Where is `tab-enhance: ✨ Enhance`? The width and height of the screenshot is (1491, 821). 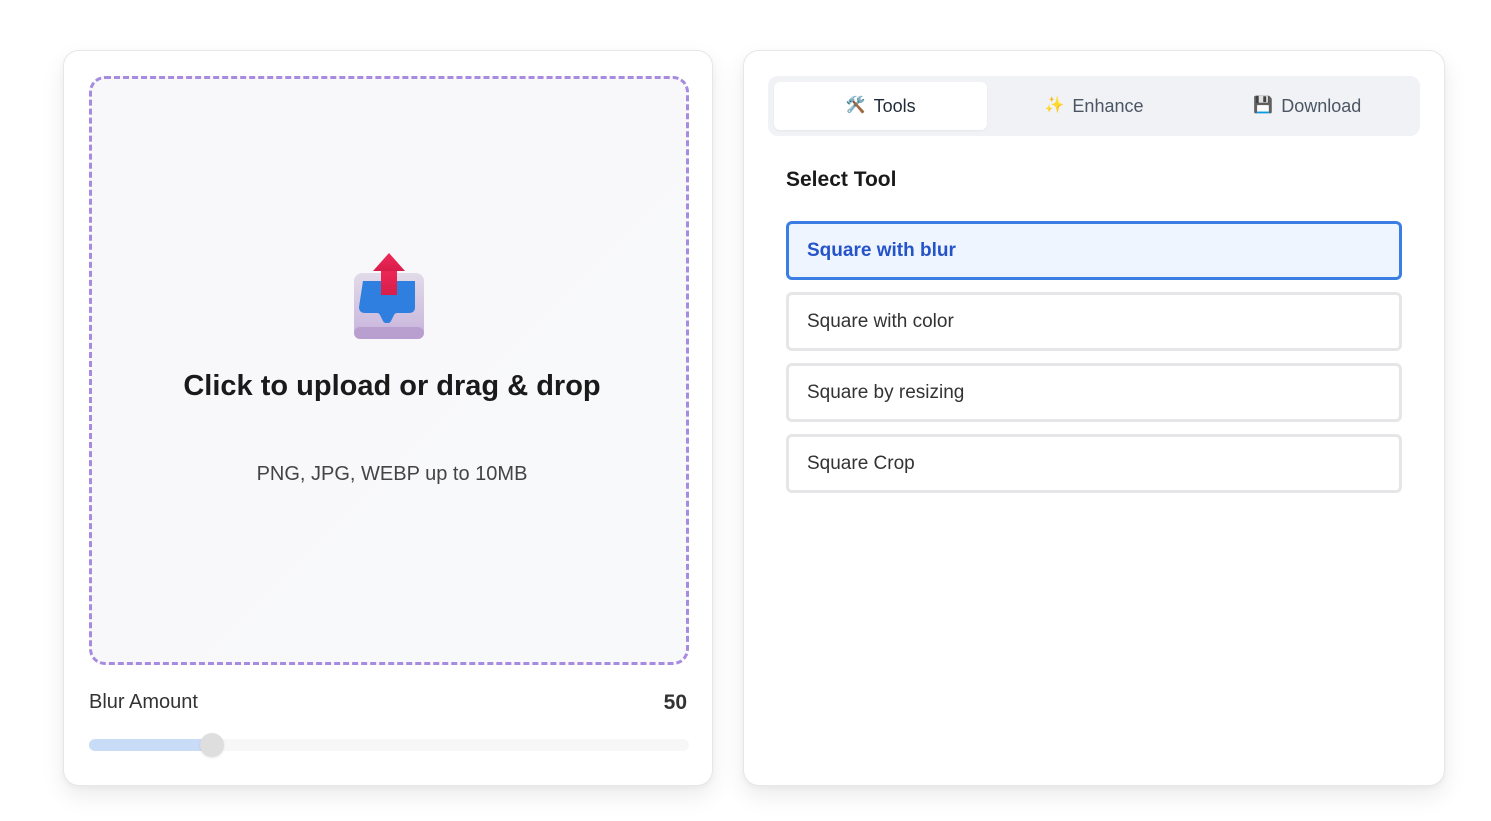 tab-enhance: ✨ Enhance is located at coordinates (1093, 106).